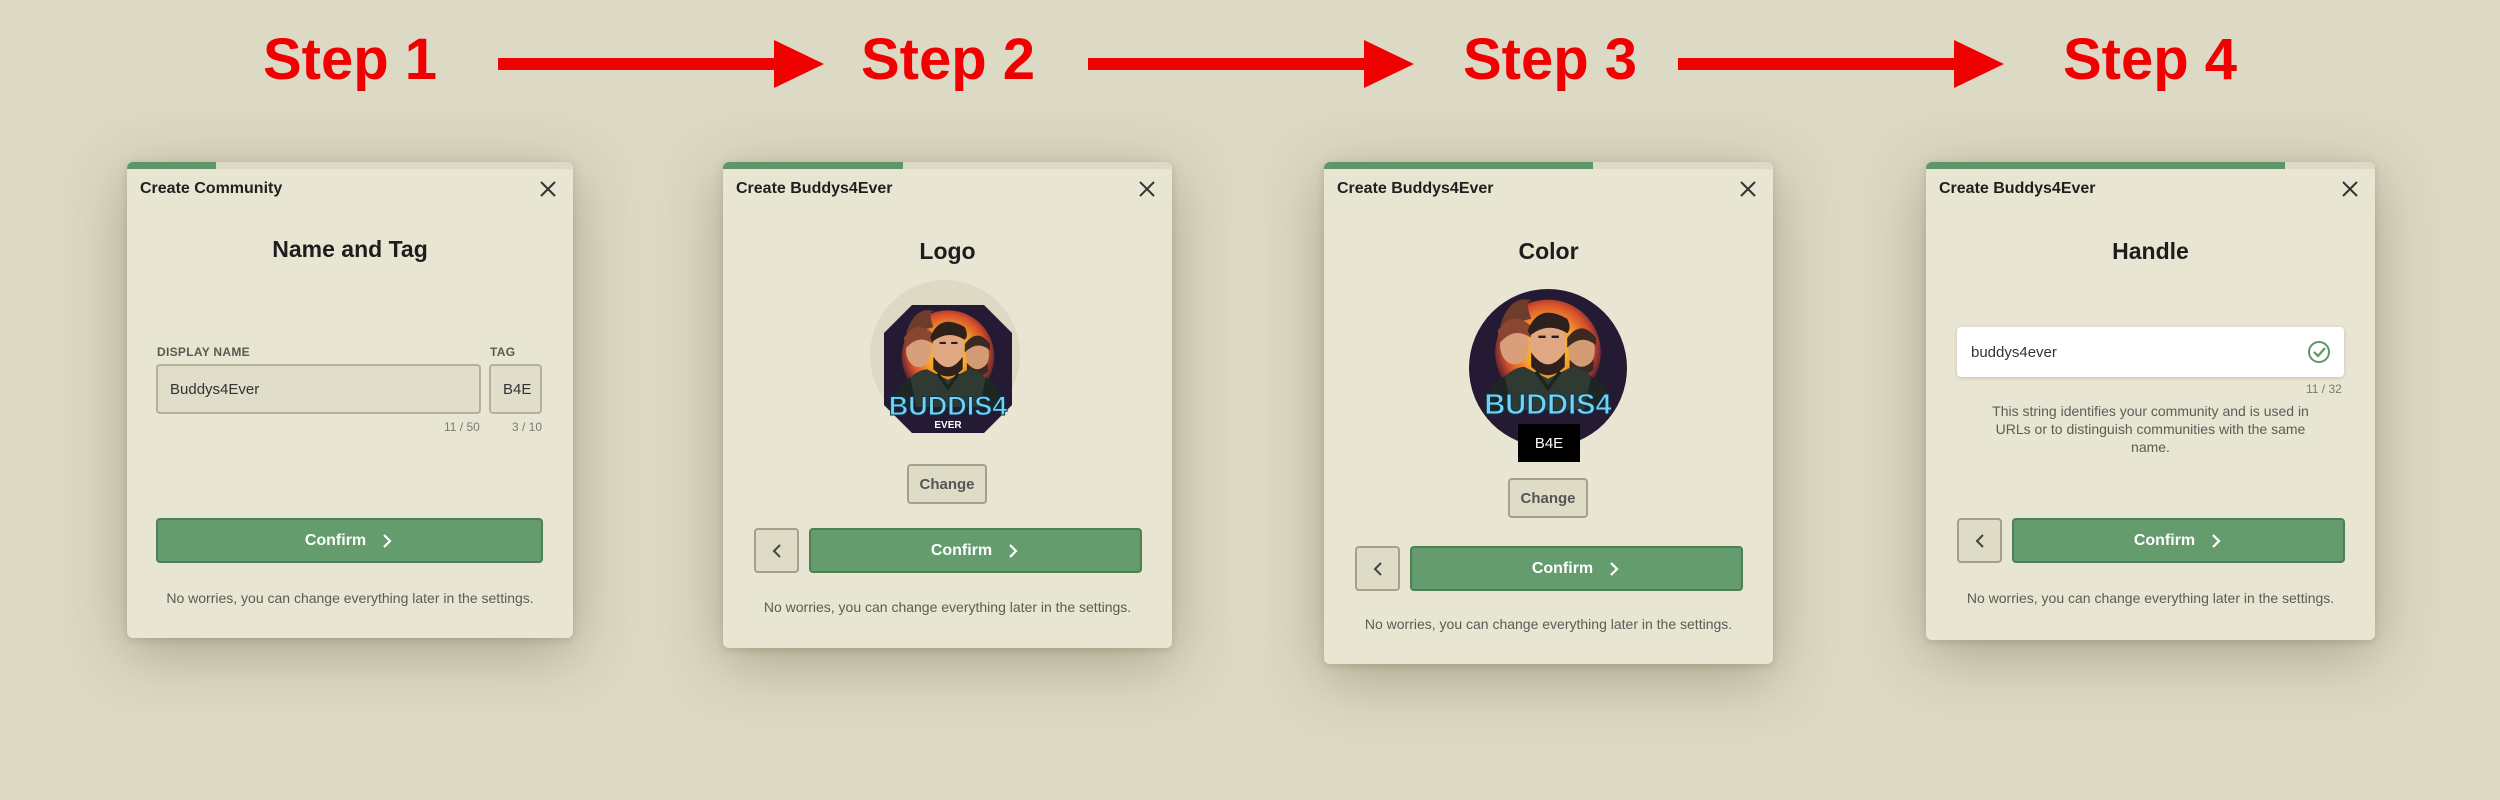 Image resolution: width=2500 pixels, height=800 pixels. What do you see at coordinates (515, 389) in the screenshot?
I see `tag-input: B4E` at bounding box center [515, 389].